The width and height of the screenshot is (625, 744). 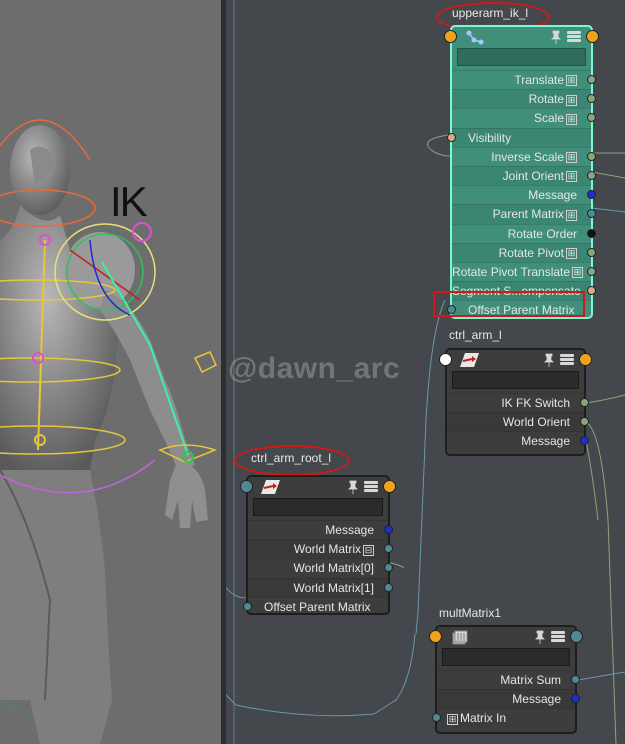 What do you see at coordinates (524, 271) in the screenshot?
I see `attr-rotate-pivot-translate: Rotate Pivot Translate ⊞` at bounding box center [524, 271].